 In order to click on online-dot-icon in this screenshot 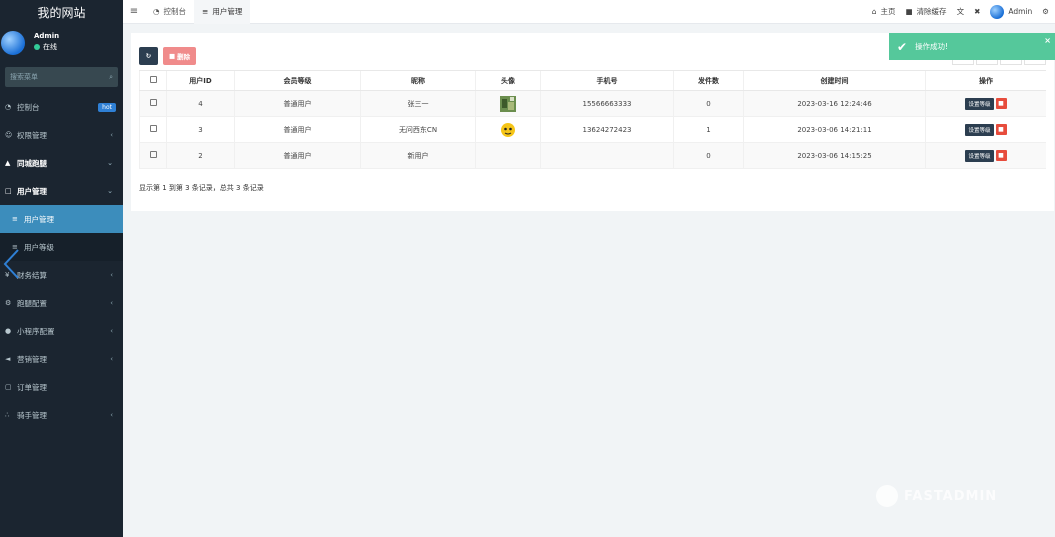, I will do `click(37, 47)`.